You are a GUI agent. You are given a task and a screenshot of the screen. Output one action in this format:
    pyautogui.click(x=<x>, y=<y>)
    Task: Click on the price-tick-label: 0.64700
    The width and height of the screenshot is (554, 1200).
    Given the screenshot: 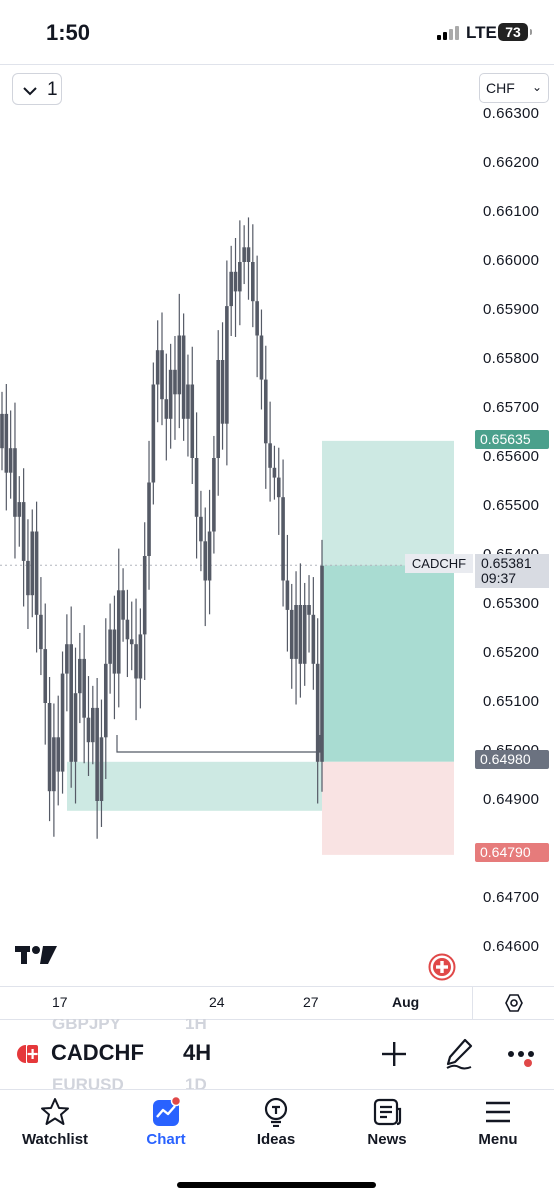 What is the action you would take?
    pyautogui.click(x=511, y=897)
    